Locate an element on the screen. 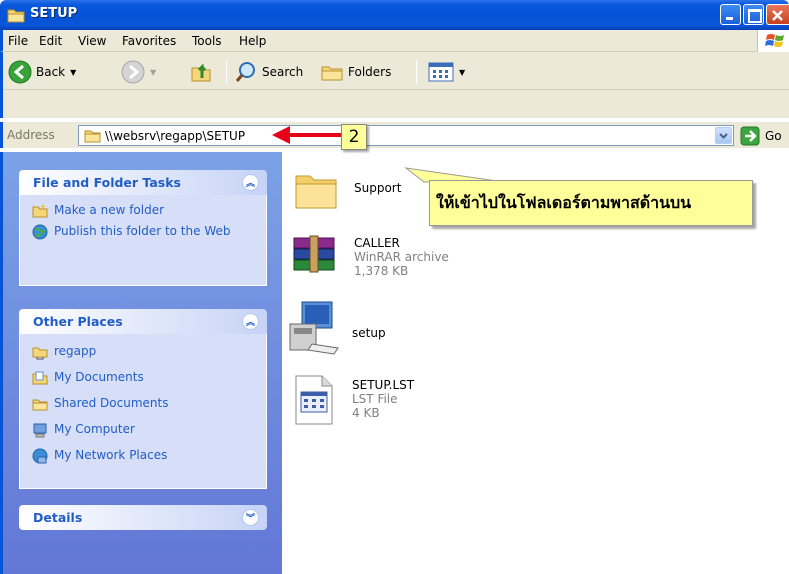 The height and width of the screenshot is (574, 789). search-button: Search is located at coordinates (268, 72).